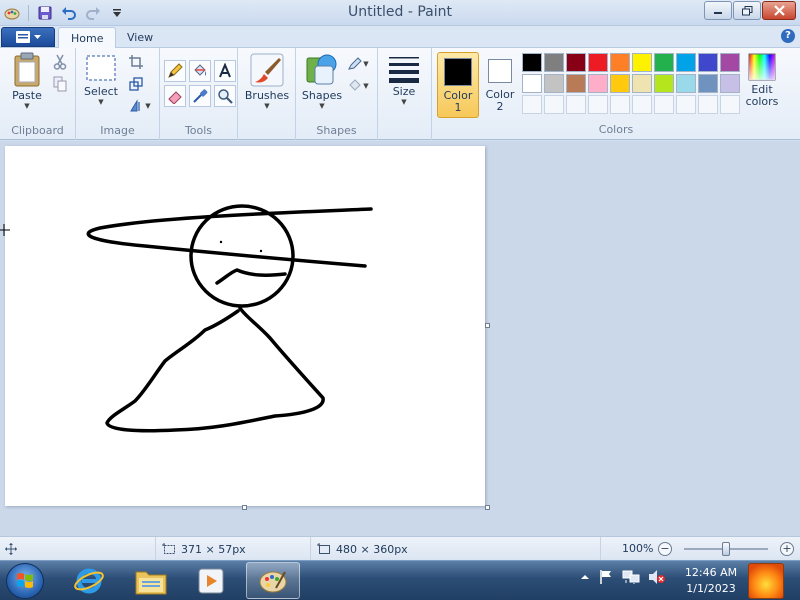 Image resolution: width=800 pixels, height=600 pixels. Describe the element at coordinates (762, 80) in the screenshot. I see `edit-colors-button: Edit colors` at that location.